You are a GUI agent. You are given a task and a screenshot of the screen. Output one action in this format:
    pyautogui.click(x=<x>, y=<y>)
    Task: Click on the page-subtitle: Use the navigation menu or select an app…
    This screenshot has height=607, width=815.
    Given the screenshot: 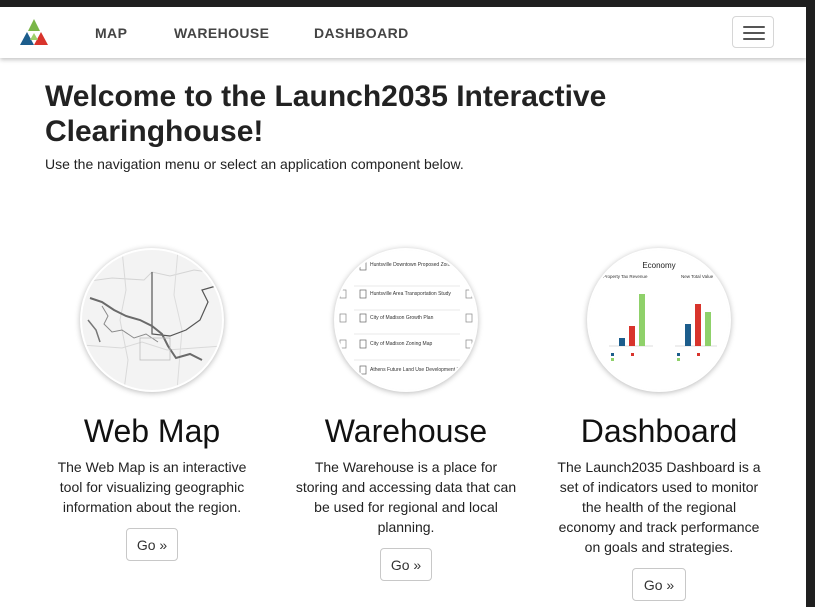 What is the action you would take?
    pyautogui.click(x=254, y=164)
    